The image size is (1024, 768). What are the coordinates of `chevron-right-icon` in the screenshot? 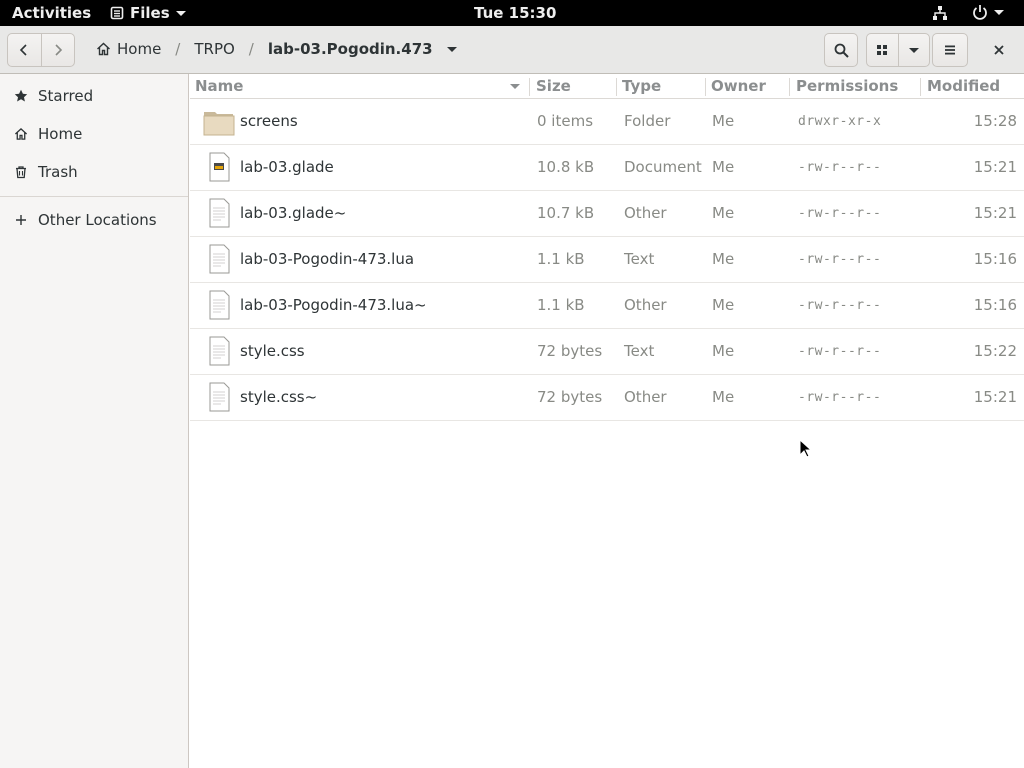 It's located at (59, 50).